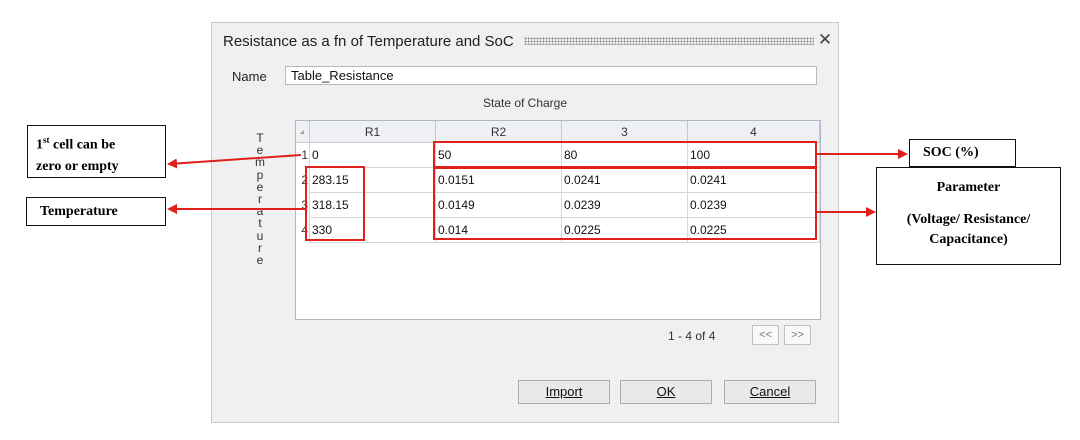  I want to click on first-cell-note: 1st cell can be zero or empty, so click(96, 151).